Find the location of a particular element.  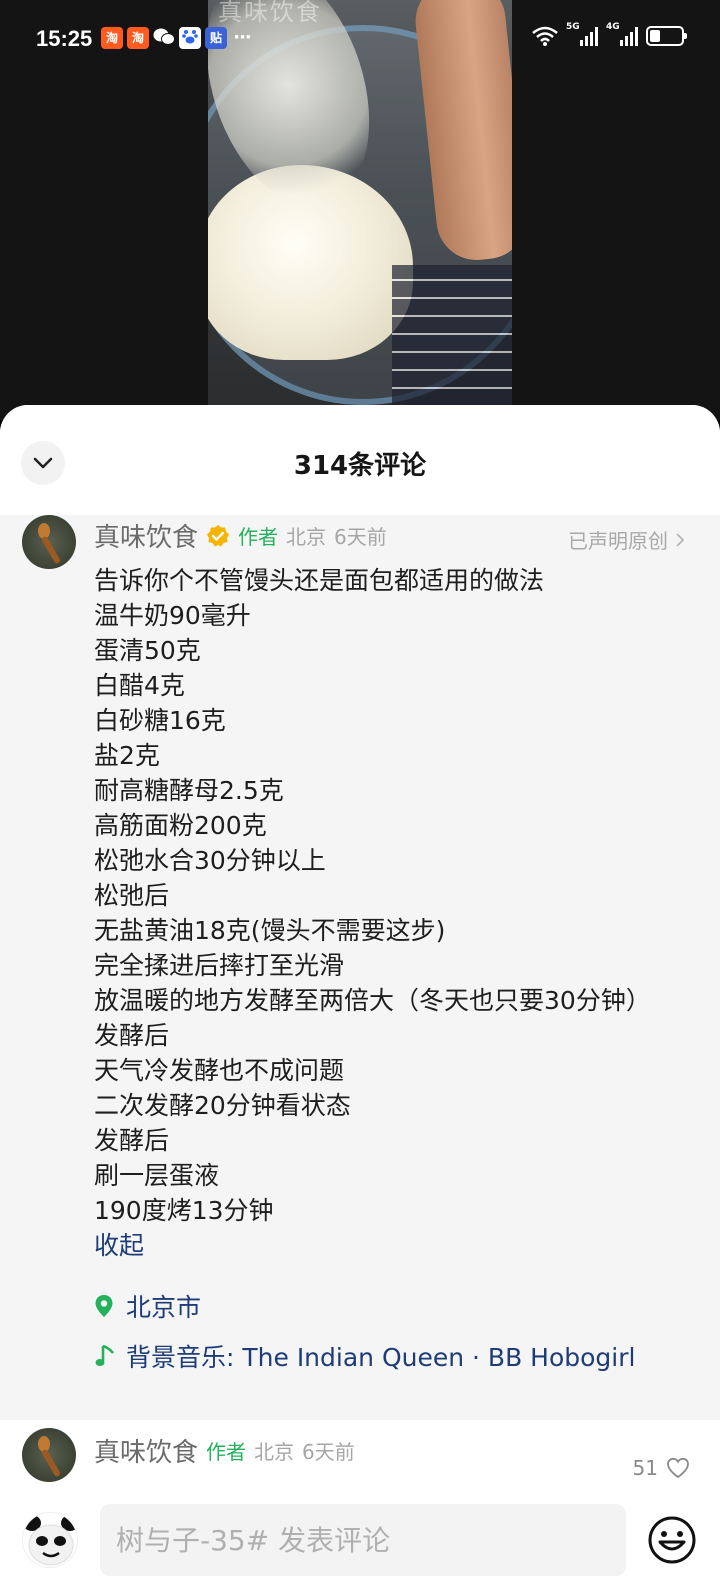

heart-icon is located at coordinates (678, 1468).